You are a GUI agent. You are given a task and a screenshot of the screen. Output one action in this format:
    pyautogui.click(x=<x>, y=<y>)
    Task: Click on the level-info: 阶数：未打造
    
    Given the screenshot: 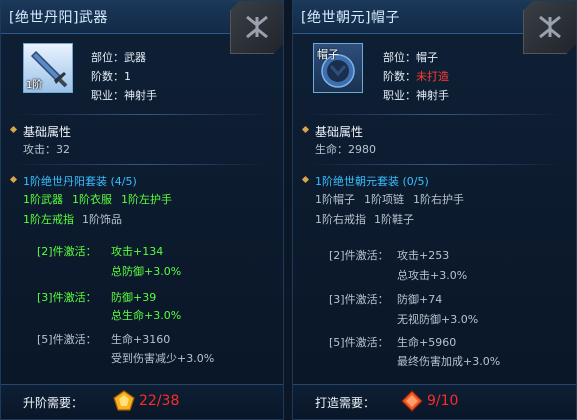 What is the action you would take?
    pyautogui.click(x=416, y=76)
    